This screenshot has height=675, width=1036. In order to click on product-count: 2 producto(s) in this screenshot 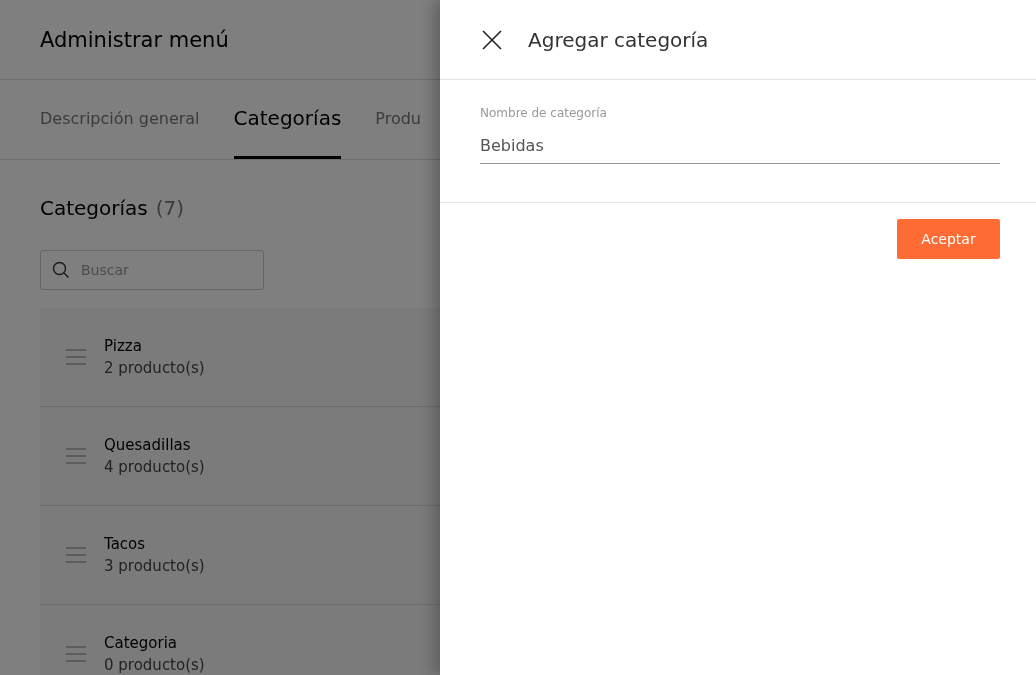, I will do `click(154, 368)`.